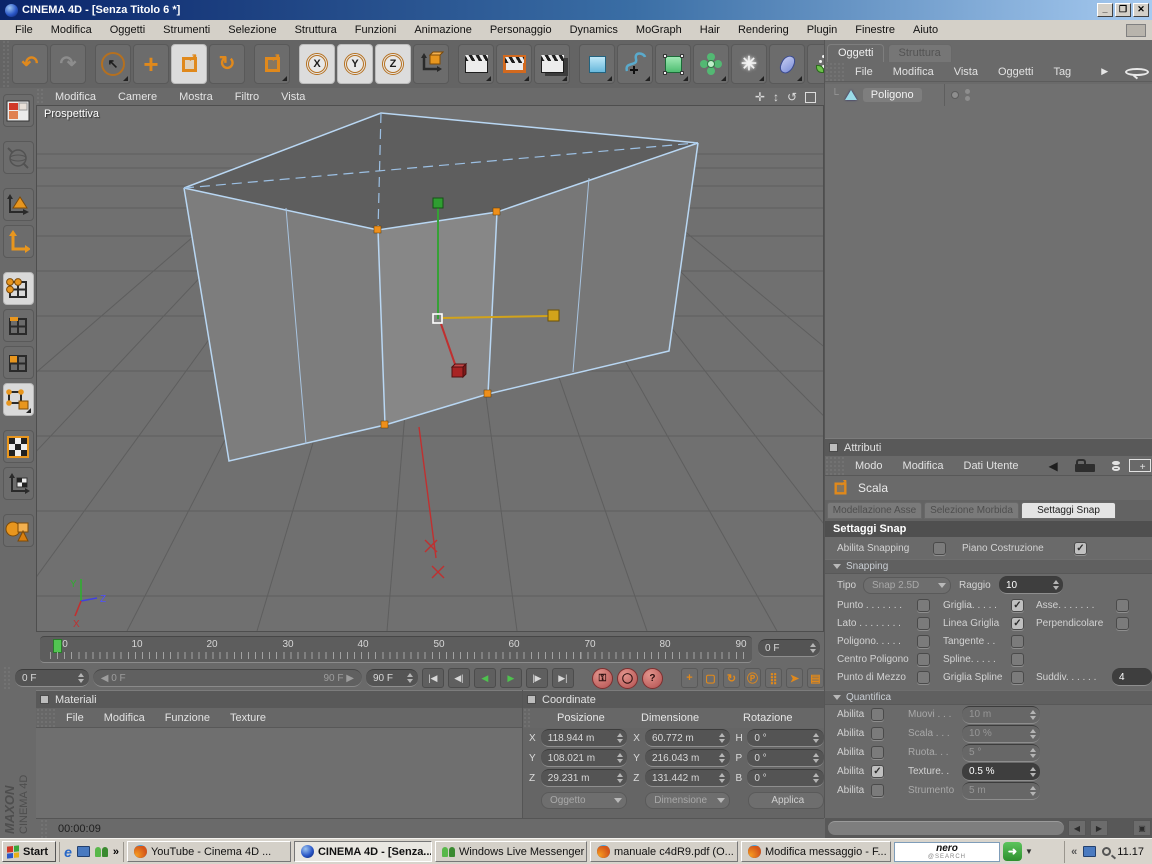  Describe the element at coordinates (1029, 851) in the screenshot. I see `nero-dropdown-icon: ▼` at that location.